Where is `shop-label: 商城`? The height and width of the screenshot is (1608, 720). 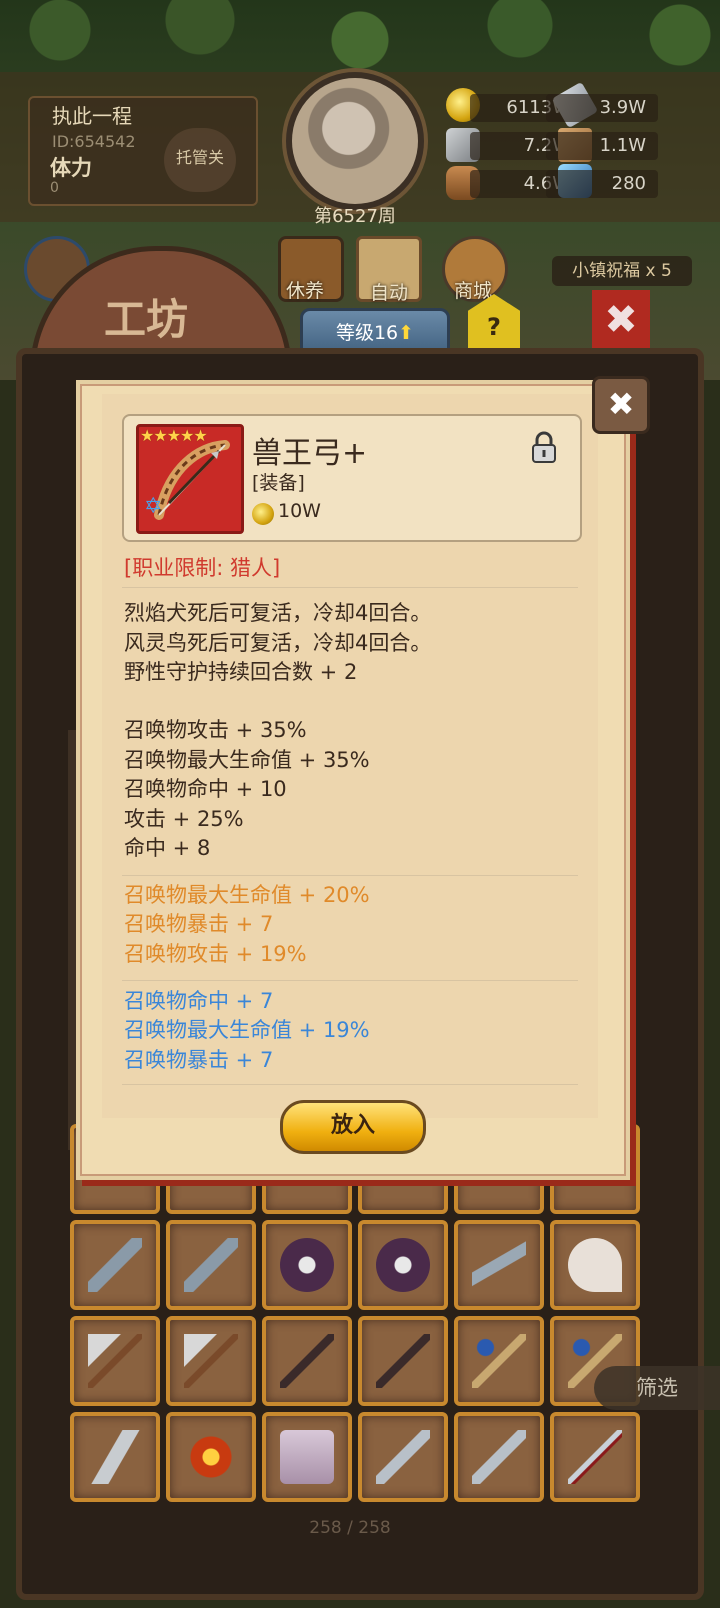 shop-label: 商城 is located at coordinates (473, 291).